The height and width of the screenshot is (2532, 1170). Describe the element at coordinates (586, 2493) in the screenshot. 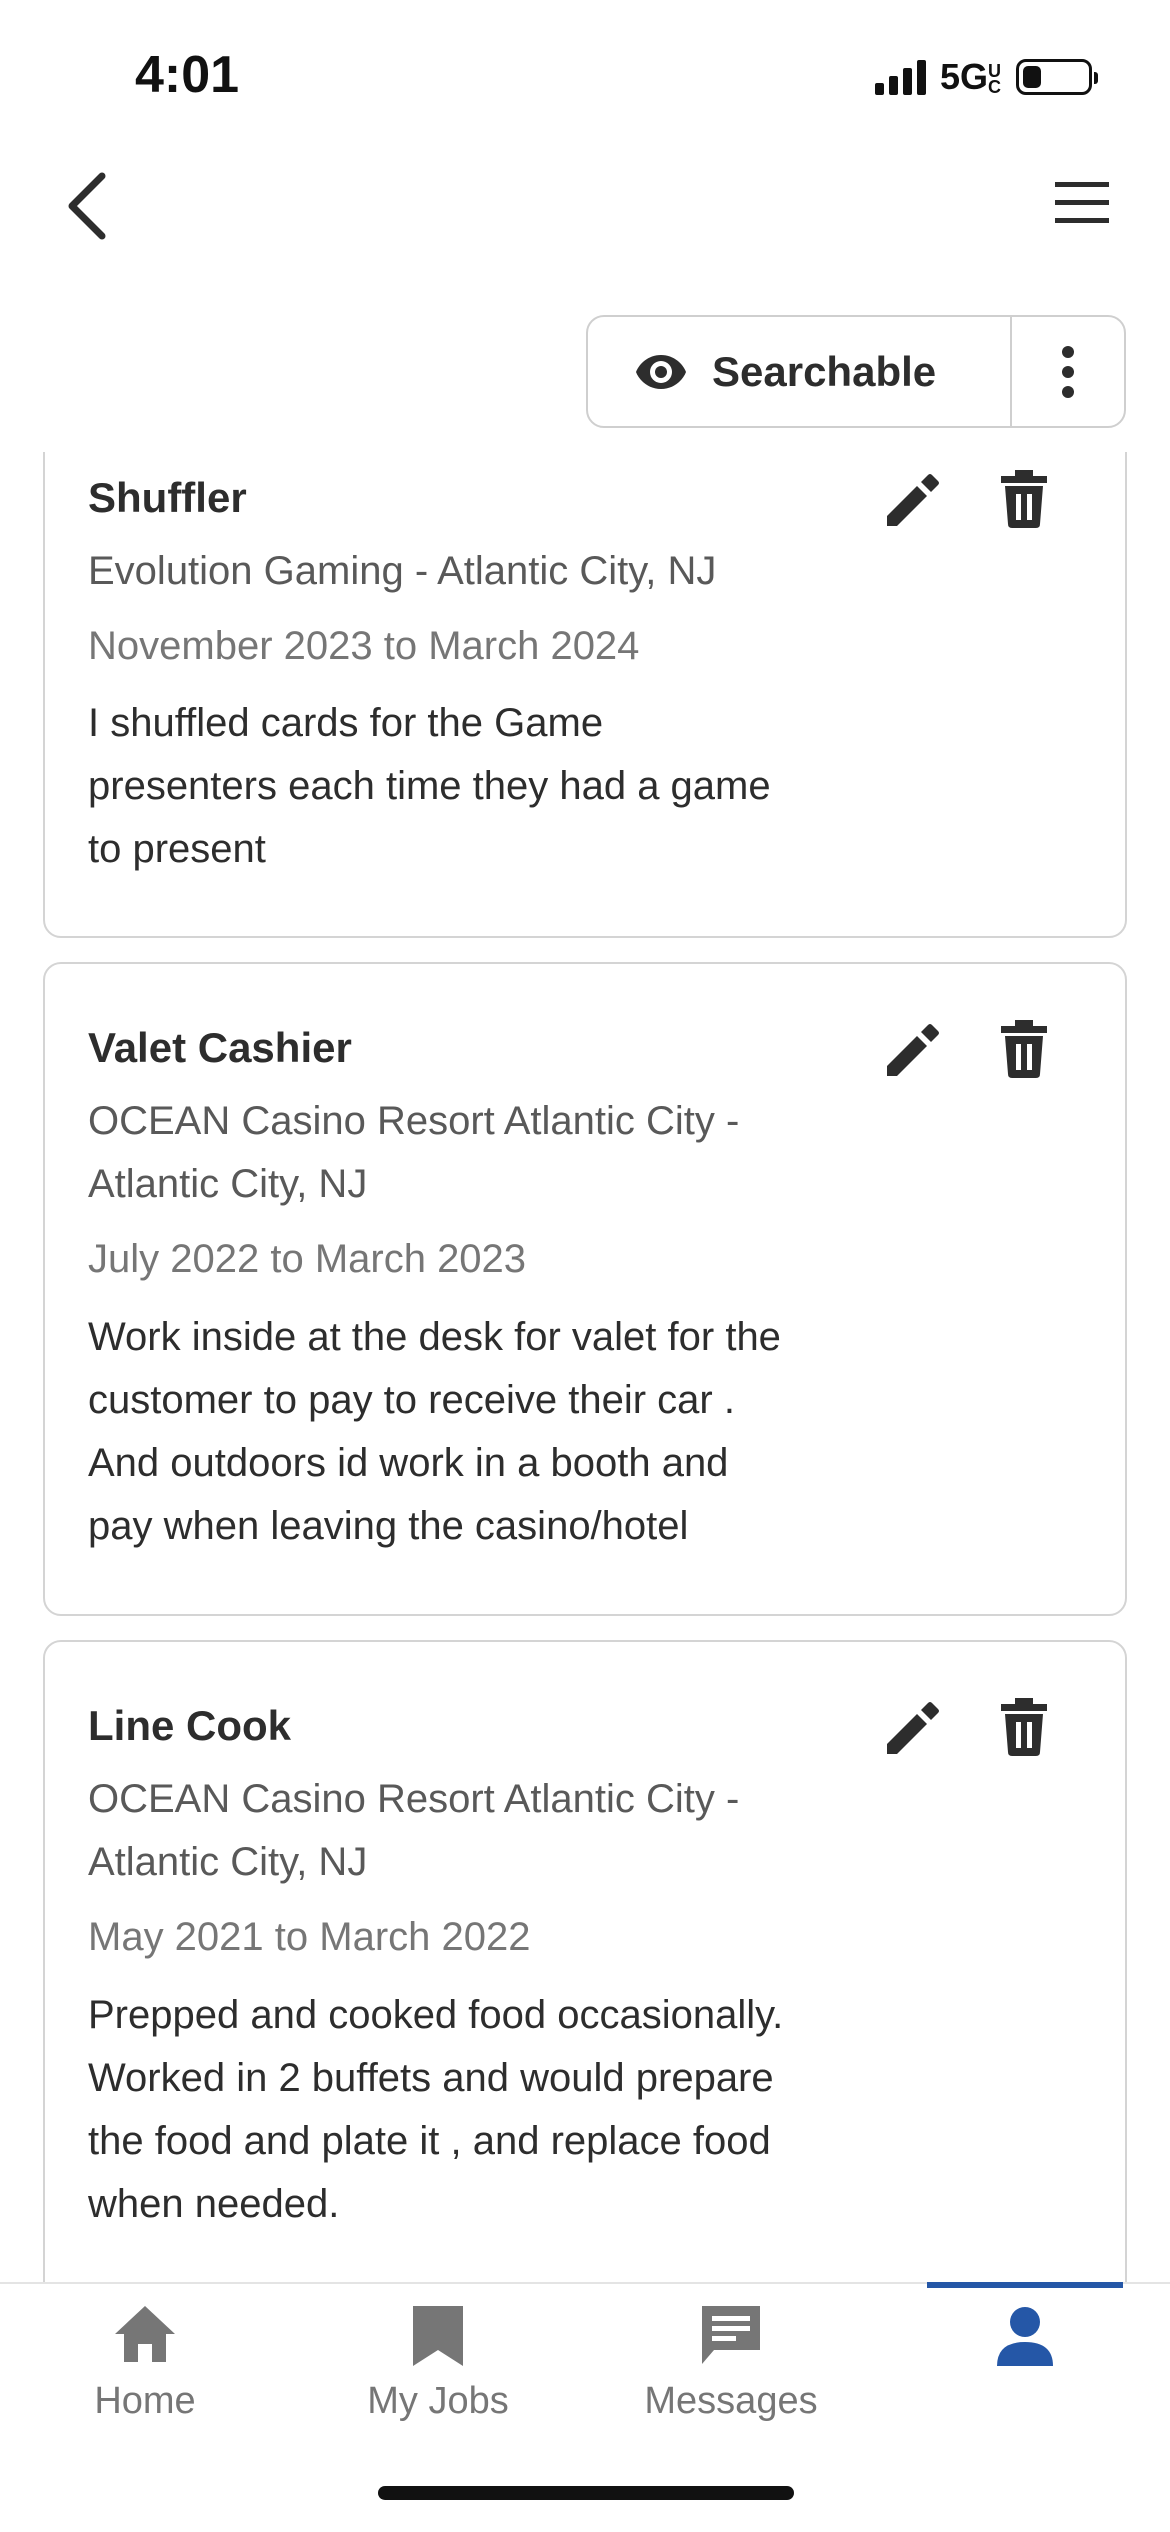

I see `home-indicator` at that location.